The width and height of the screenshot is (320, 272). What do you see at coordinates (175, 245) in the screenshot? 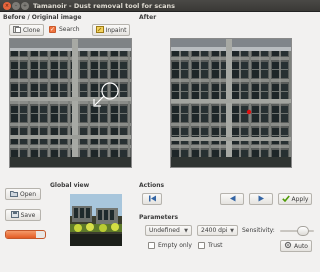
I see `empty-only-label: Empty only` at bounding box center [175, 245].